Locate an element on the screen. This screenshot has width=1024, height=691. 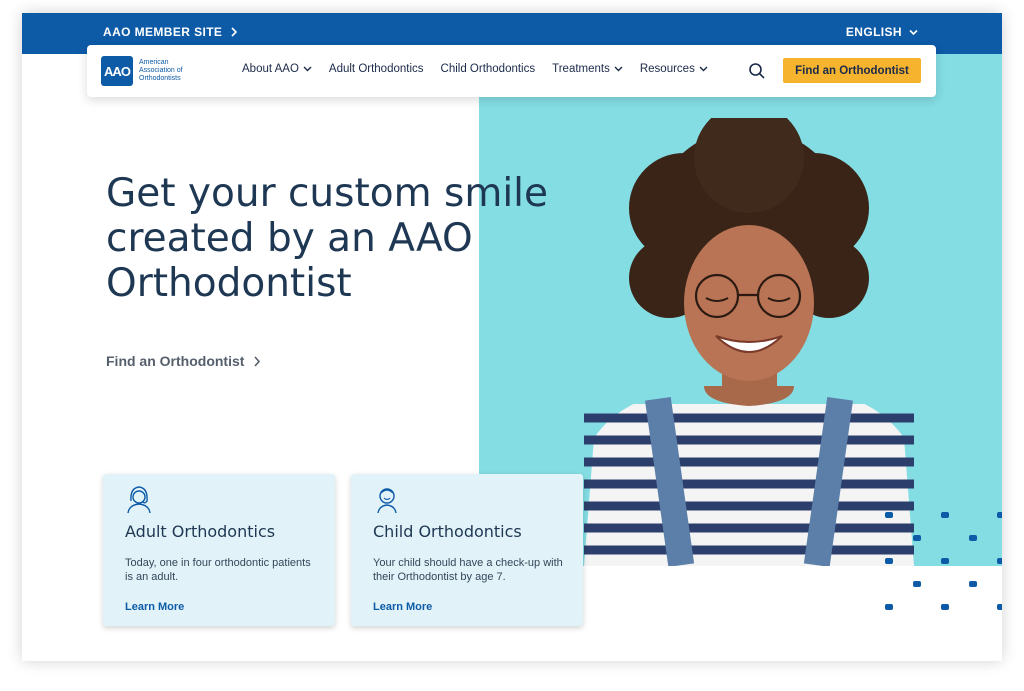
nav-child-label: Child Orthodontics is located at coordinates (488, 69).